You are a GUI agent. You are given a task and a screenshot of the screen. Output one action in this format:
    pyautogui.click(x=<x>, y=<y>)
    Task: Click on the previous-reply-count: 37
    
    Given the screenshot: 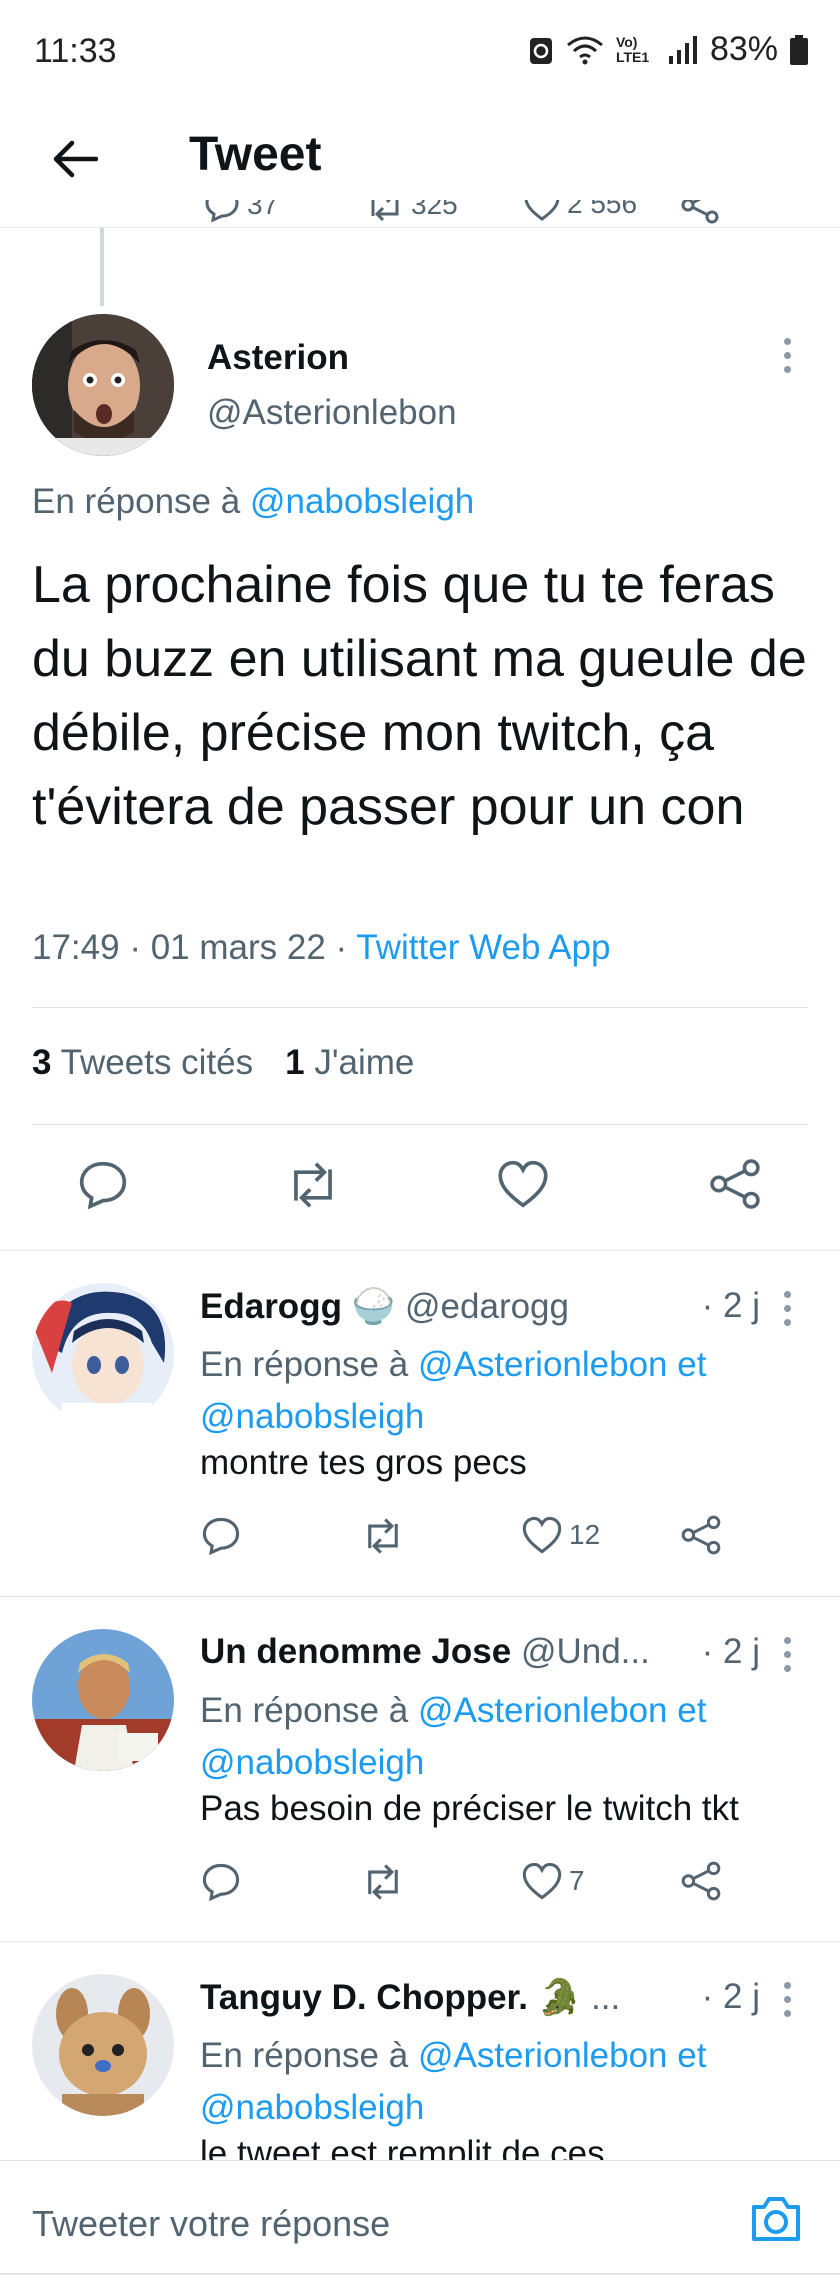 What is the action you would take?
    pyautogui.click(x=263, y=210)
    